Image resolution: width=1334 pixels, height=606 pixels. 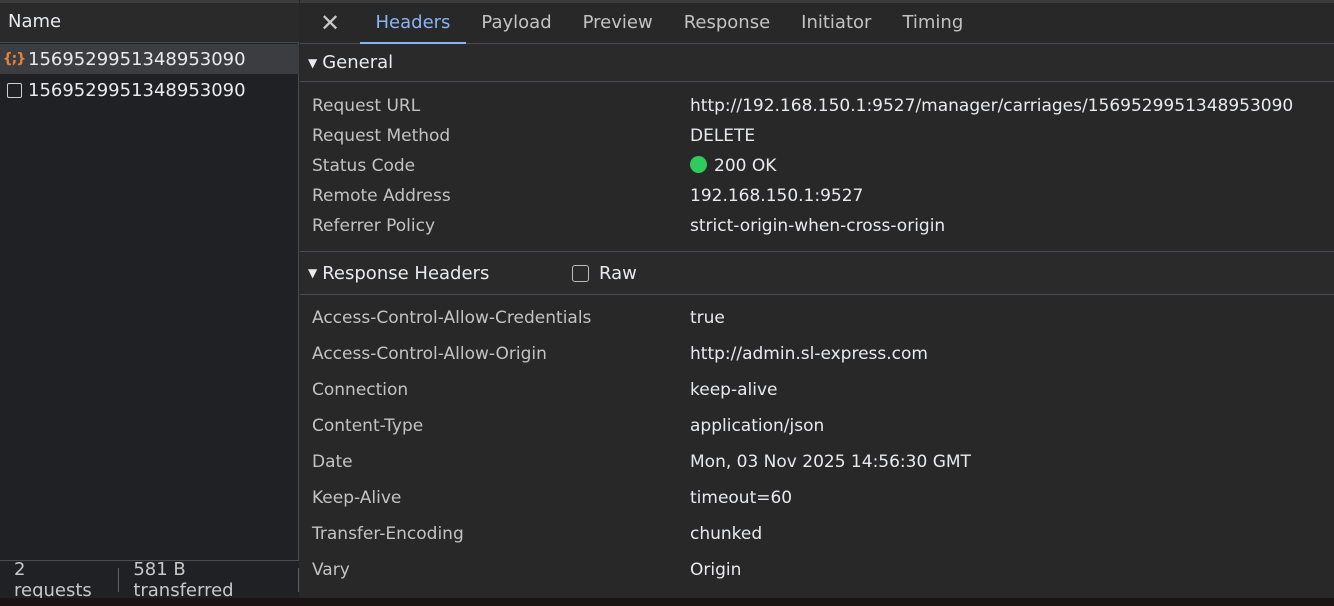 I want to click on raw-label: Raw, so click(x=618, y=273).